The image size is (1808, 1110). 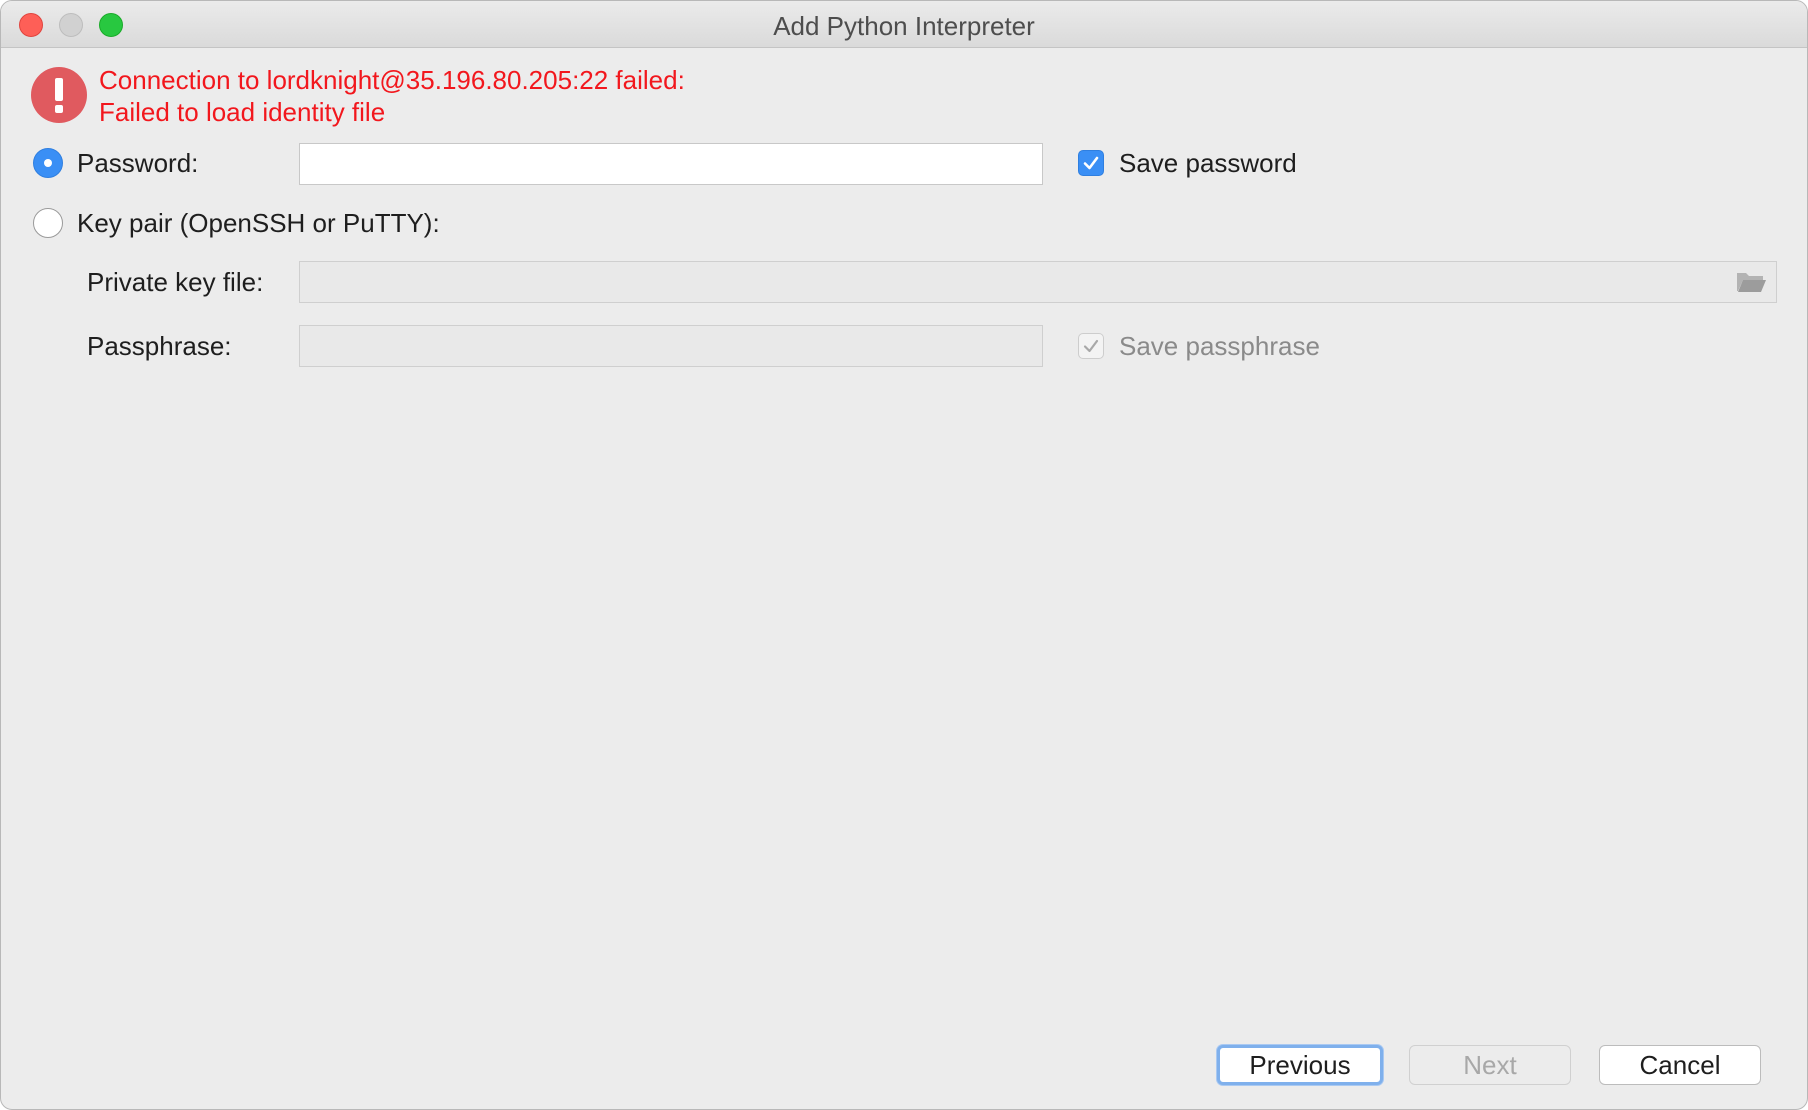 I want to click on next-button: Next, so click(x=1490, y=1065).